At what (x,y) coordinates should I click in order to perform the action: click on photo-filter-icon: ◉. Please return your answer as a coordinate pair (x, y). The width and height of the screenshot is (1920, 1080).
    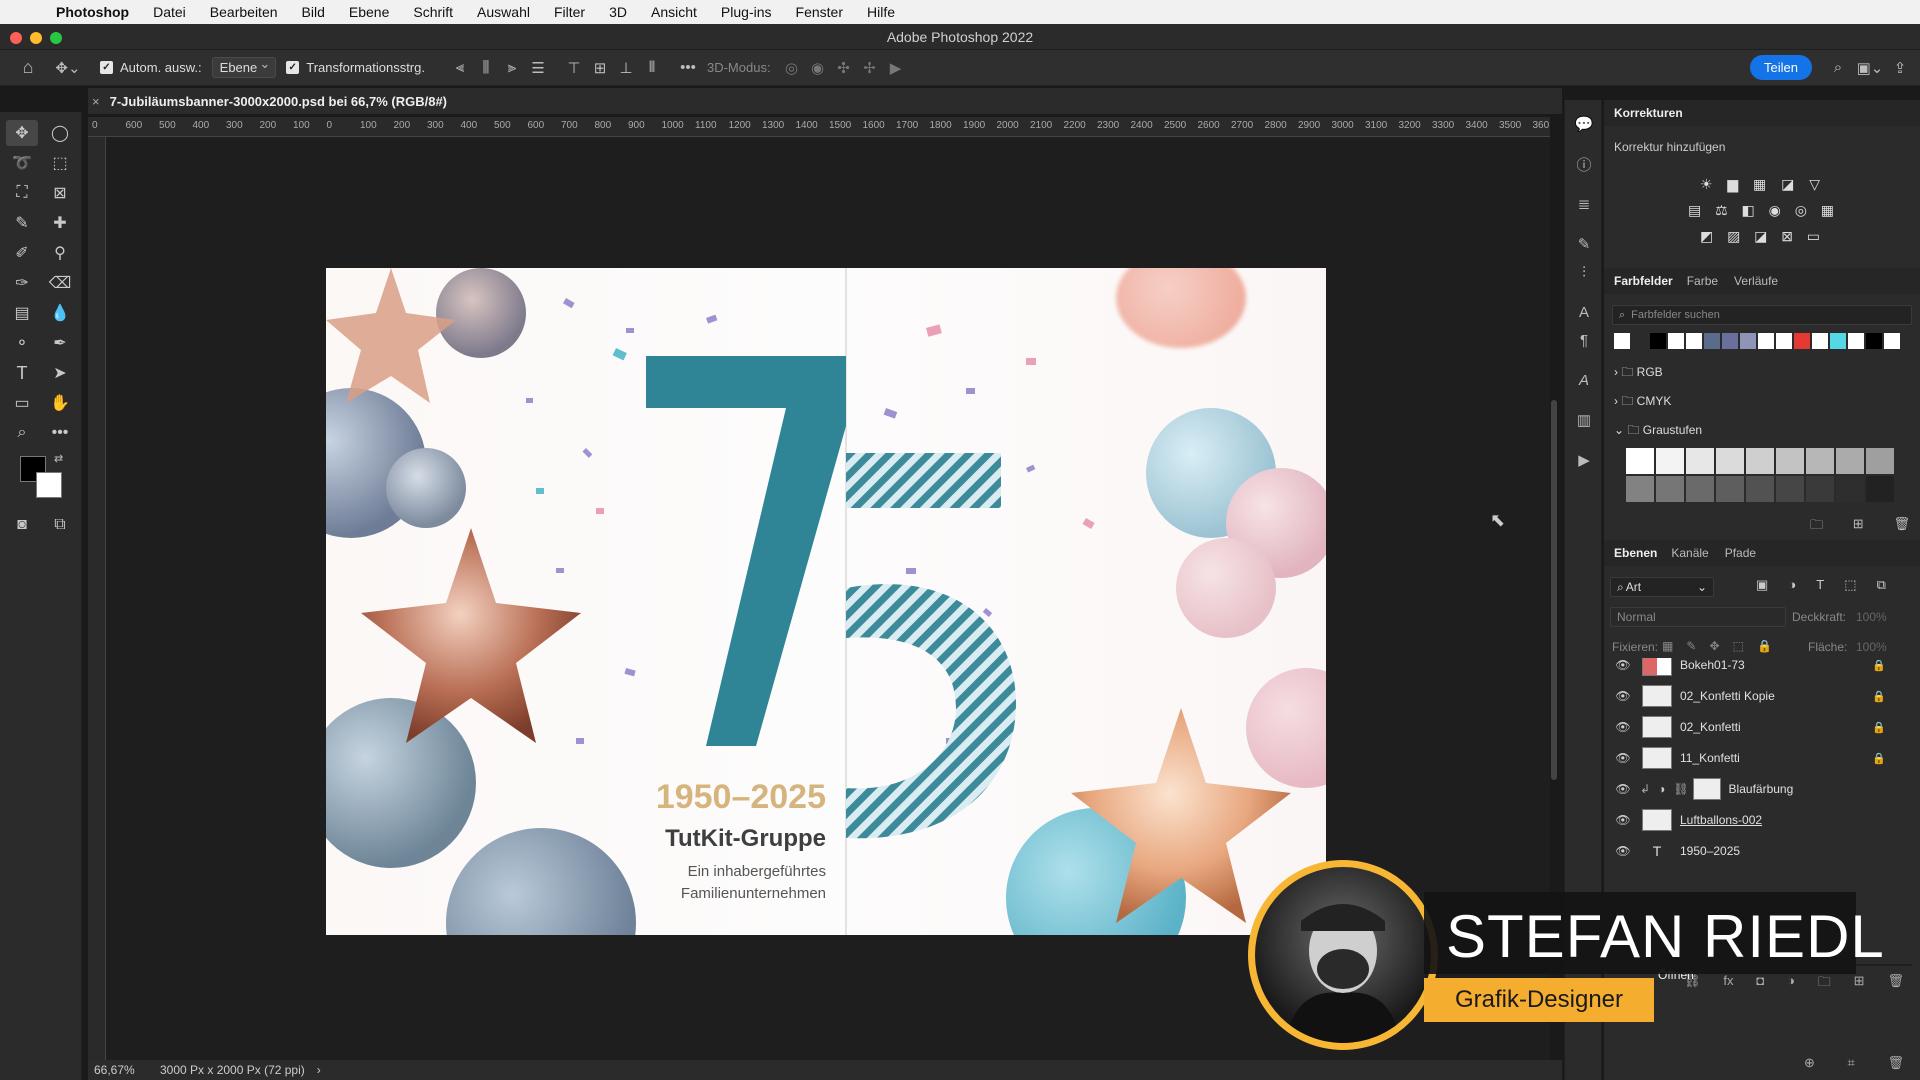
    Looking at the image, I should click on (1775, 210).